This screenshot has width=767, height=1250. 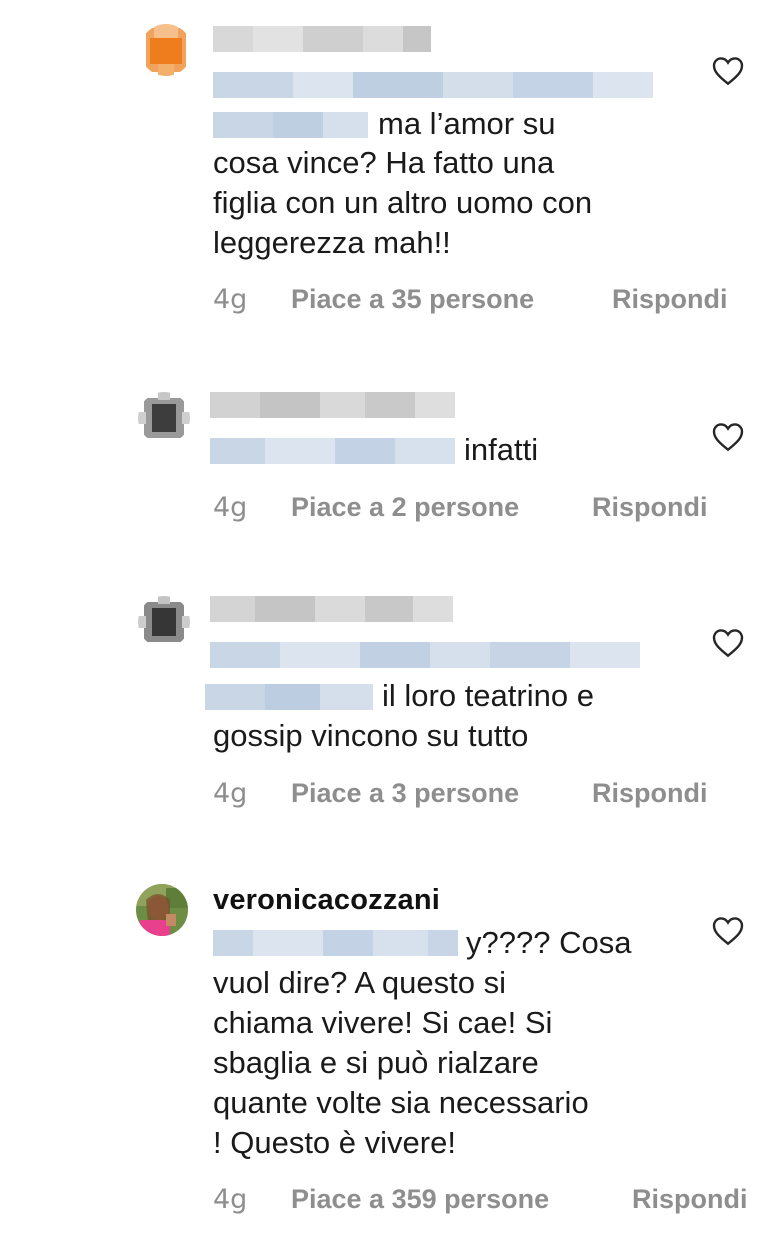 I want to click on comment-text: vuol dire? A questo si, so click(x=359, y=982).